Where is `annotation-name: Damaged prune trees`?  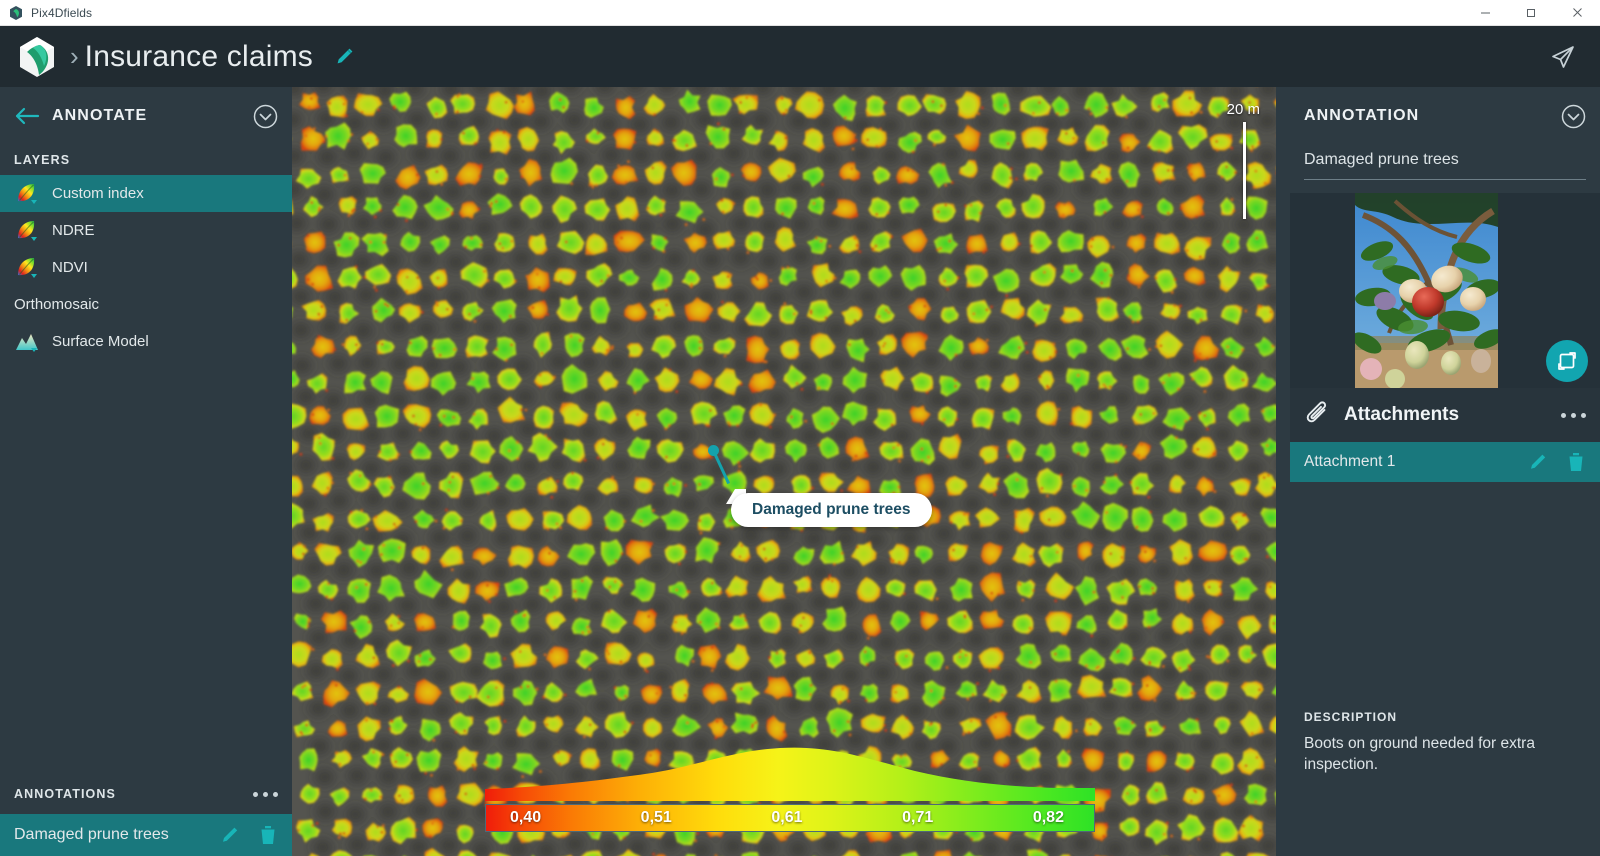
annotation-name: Damaged prune trees is located at coordinates (91, 834).